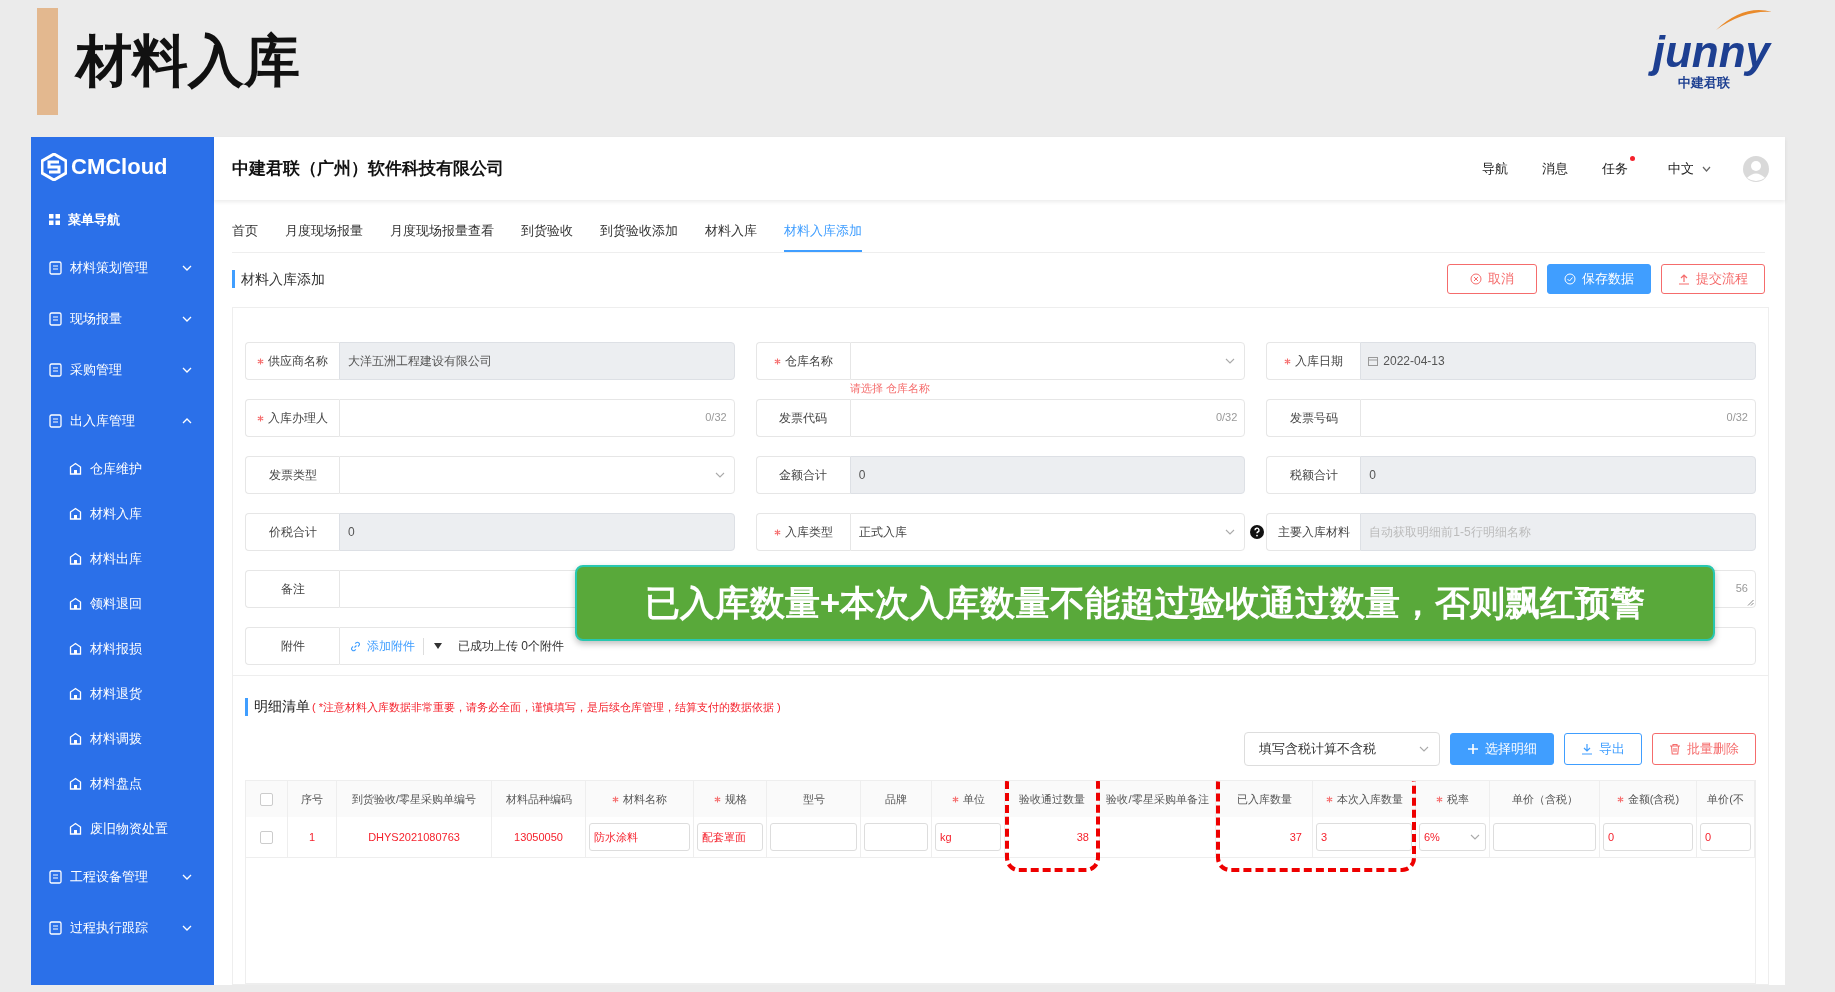 This screenshot has height=992, width=1835. What do you see at coordinates (1555, 168) in the screenshot?
I see `nav-link: 消息` at bounding box center [1555, 168].